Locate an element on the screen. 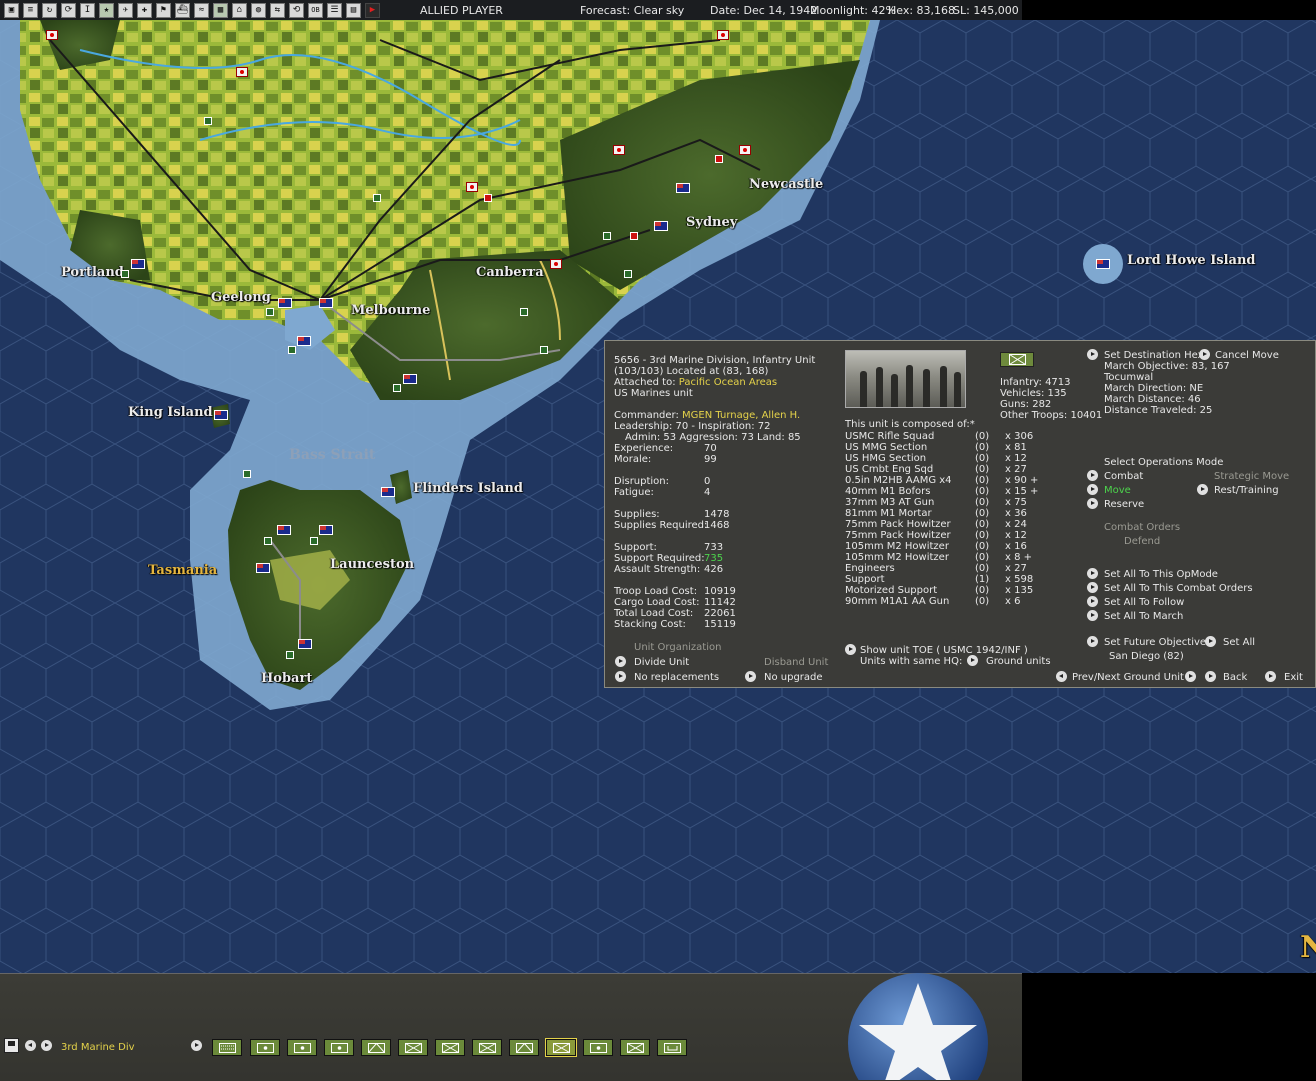 This screenshot has height=1081, width=1316. back-arrow-icon is located at coordinates (1210, 676).